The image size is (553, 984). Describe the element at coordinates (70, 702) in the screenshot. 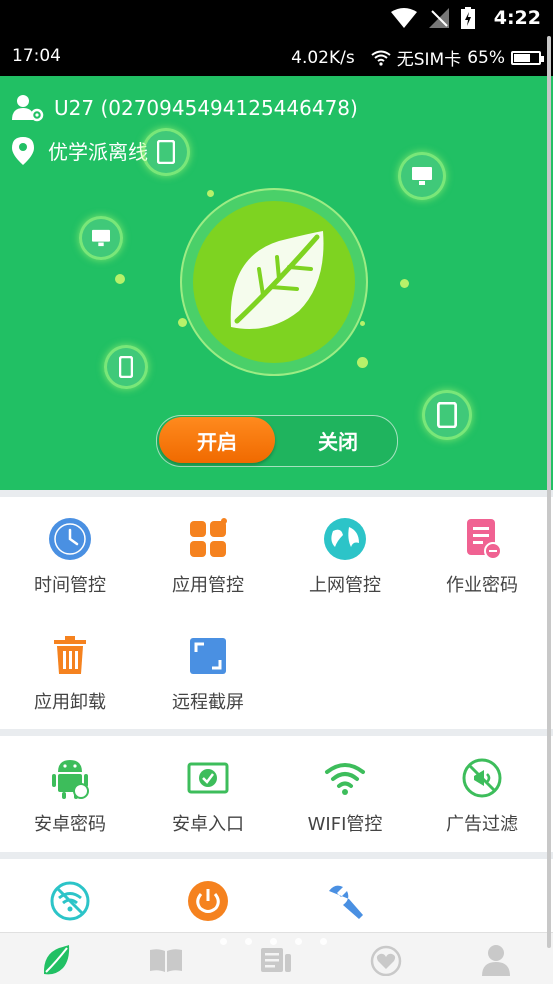

I see `app-uninstall-label: 应用卸载` at that location.